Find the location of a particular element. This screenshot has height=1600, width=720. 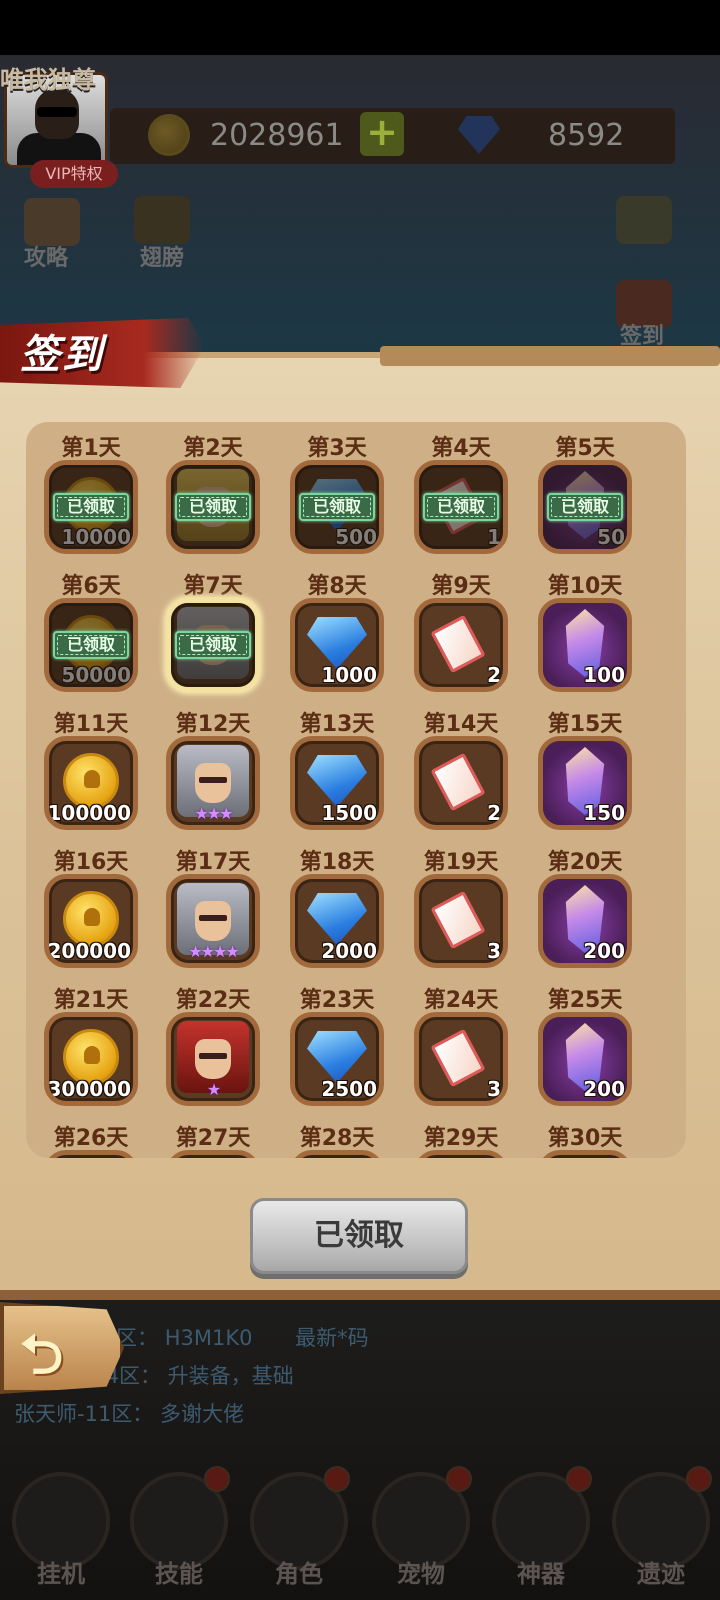

day-label: 第21天 is located at coordinates (91, 1000).